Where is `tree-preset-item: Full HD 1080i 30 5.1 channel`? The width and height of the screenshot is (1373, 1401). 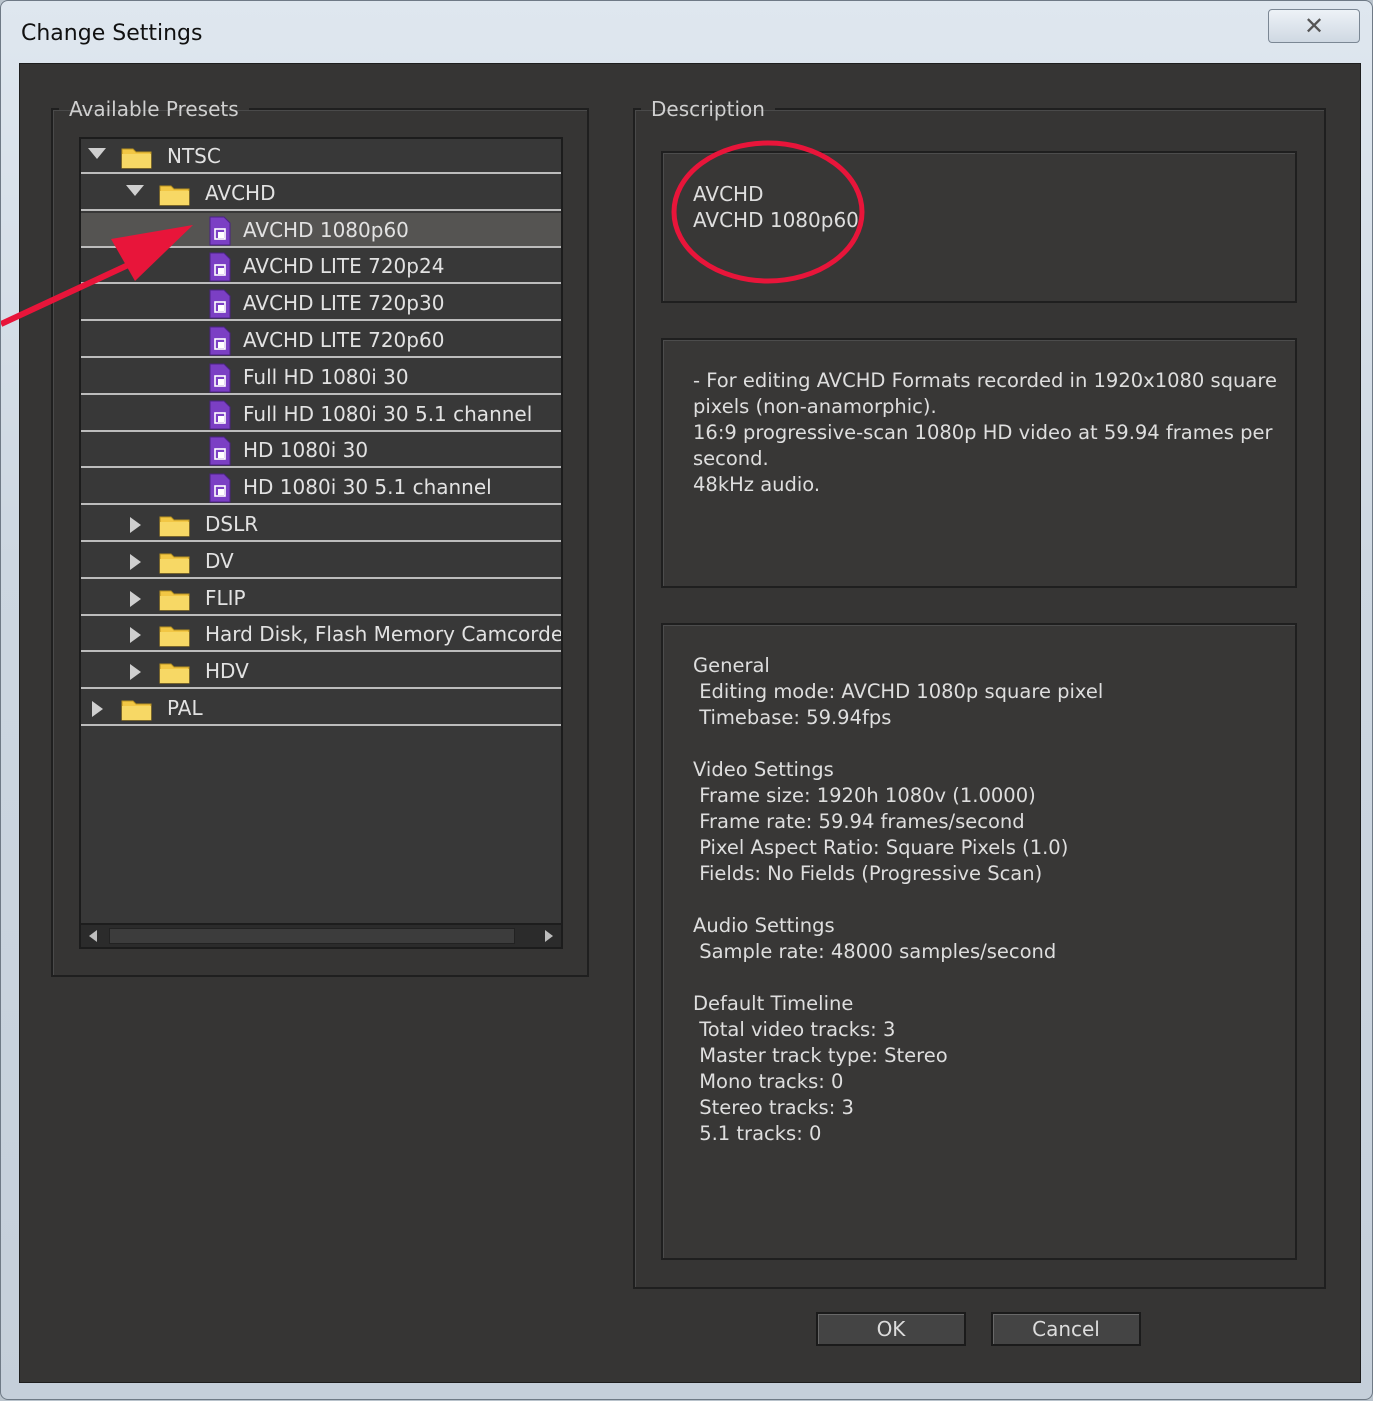 tree-preset-item: Full HD 1080i 30 5.1 channel is located at coordinates (321, 414).